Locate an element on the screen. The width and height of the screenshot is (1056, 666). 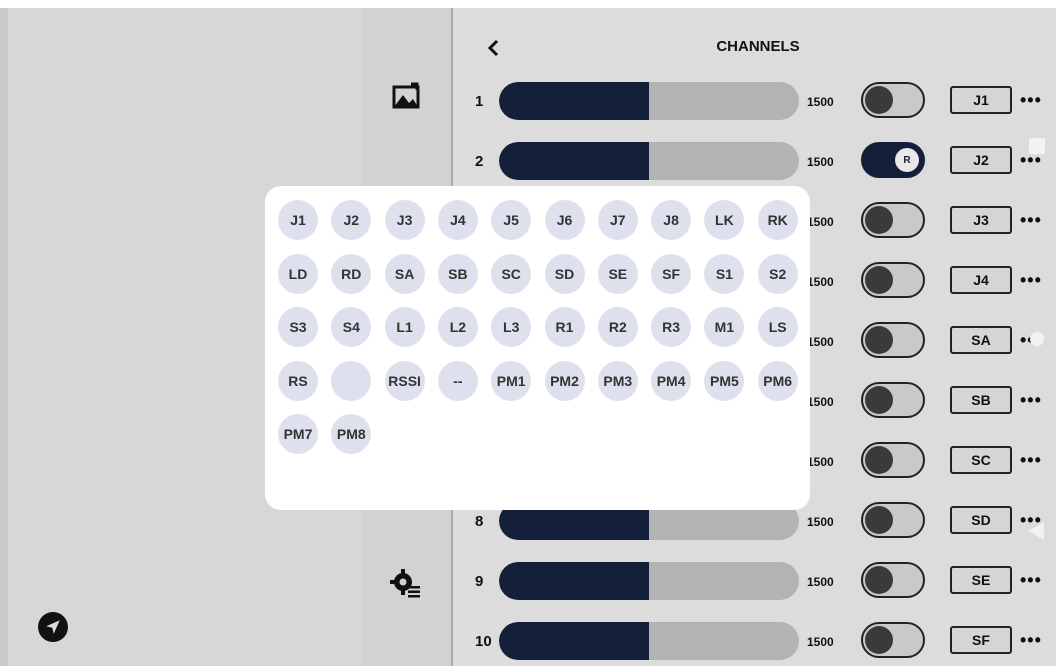
switch-option-chip: RSSI is located at coordinates (404, 380).